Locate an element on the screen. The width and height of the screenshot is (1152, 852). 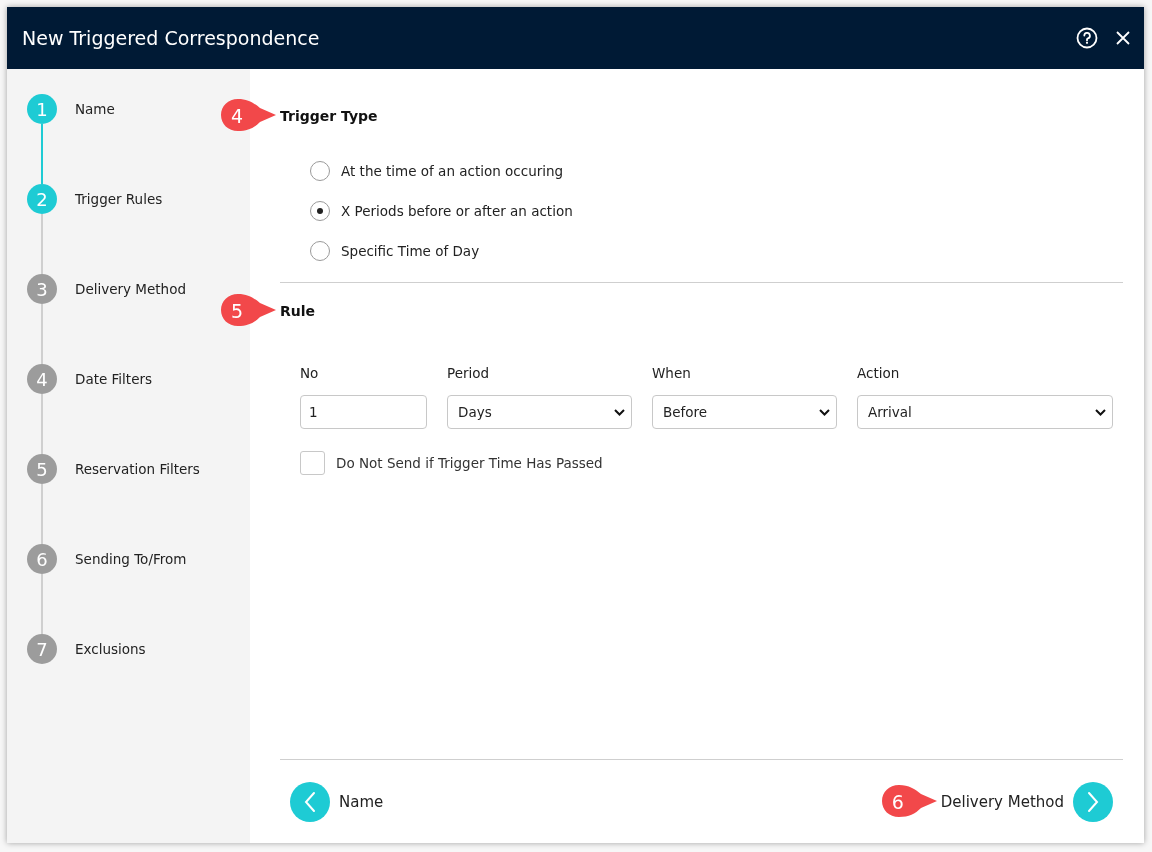
checkbox is located at coordinates (312, 463).